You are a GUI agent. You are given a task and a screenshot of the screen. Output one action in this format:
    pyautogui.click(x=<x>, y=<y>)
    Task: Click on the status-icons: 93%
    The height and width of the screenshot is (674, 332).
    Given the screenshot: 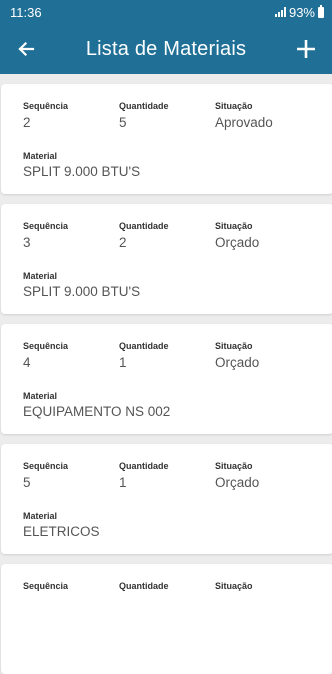 What is the action you would take?
    pyautogui.click(x=299, y=12)
    